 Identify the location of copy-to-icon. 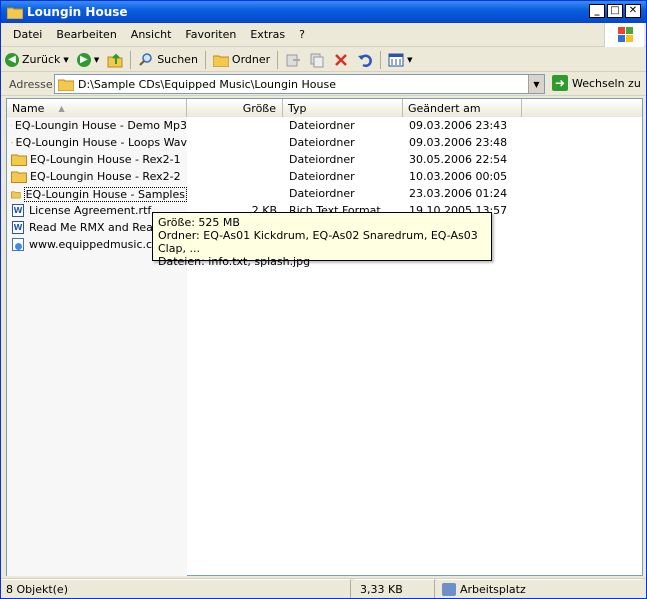
(317, 60).